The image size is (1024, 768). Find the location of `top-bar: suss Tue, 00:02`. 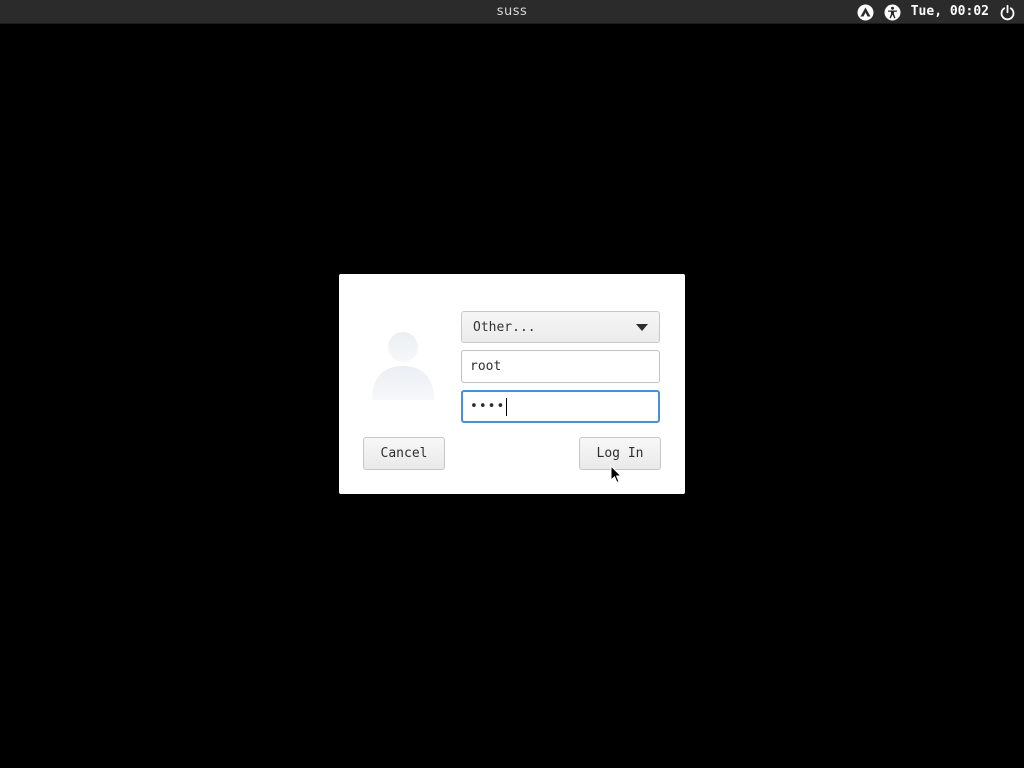

top-bar: suss Tue, 00:02 is located at coordinates (512, 12).